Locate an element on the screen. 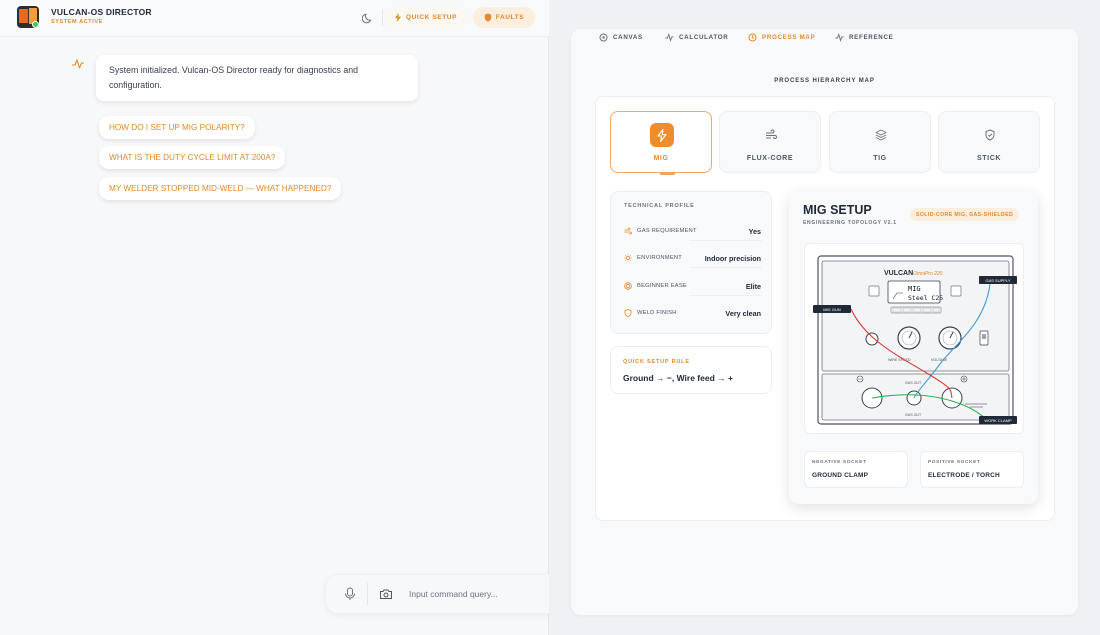 This screenshot has width=1100, height=635. rule-title: QUICK SETUP RULE is located at coordinates (656, 362).